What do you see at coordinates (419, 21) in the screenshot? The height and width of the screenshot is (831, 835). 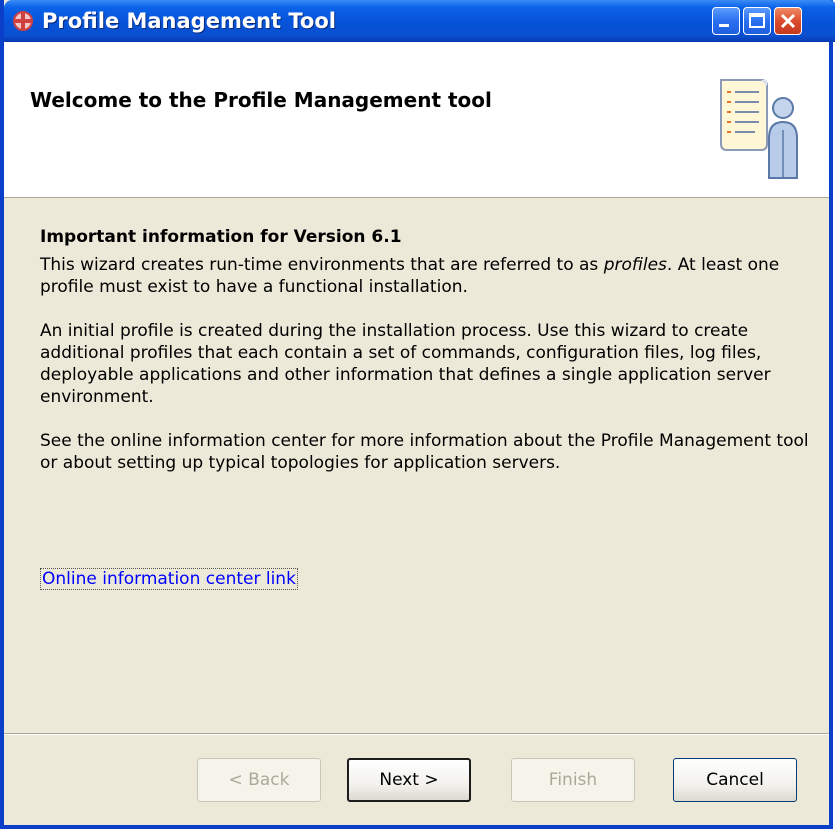 I see `title-bar: Profile Management Tool` at bounding box center [419, 21].